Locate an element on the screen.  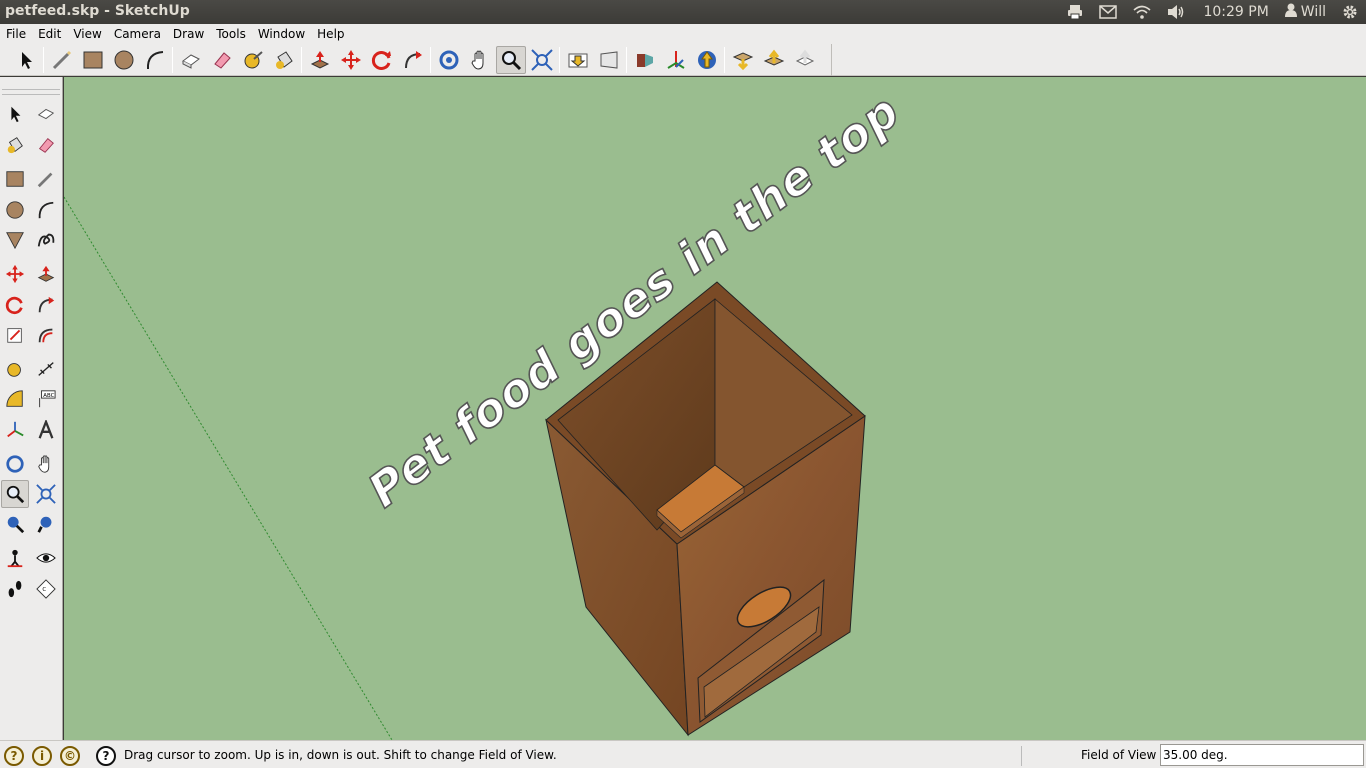
printer-icon is located at coordinates (1075, 12).